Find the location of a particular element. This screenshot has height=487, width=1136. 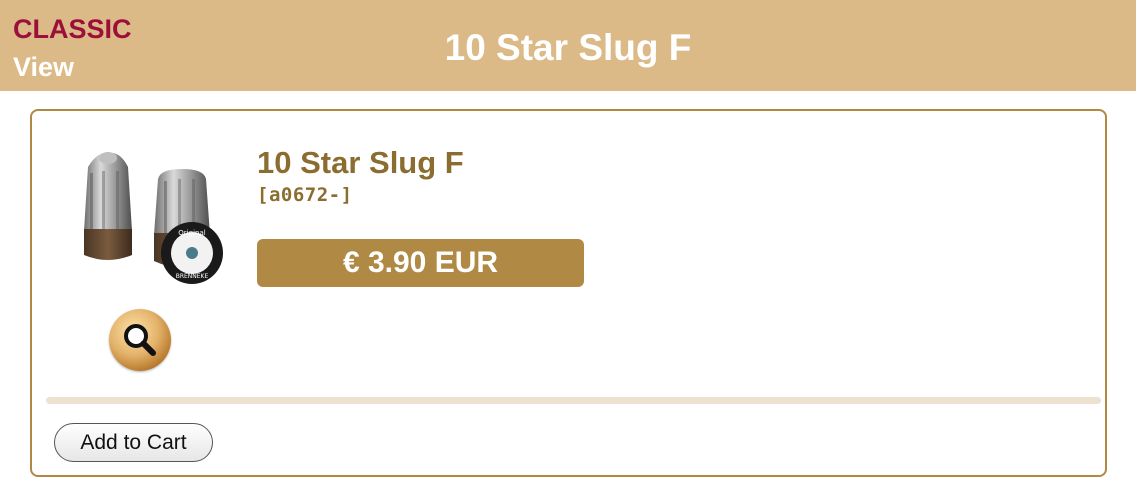

price-badge: € 3.90 EUR is located at coordinates (420, 263).